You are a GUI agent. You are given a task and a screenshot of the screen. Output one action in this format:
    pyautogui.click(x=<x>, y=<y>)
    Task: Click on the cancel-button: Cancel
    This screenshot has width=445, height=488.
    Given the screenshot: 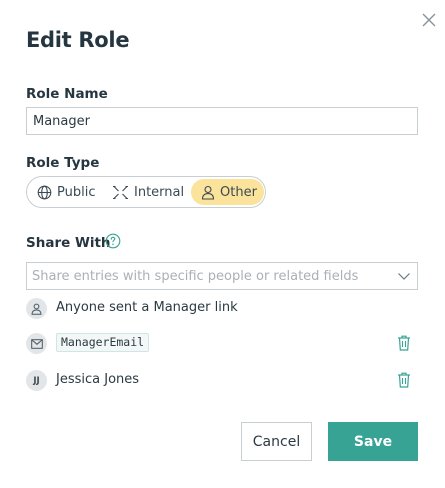 What is the action you would take?
    pyautogui.click(x=276, y=441)
    